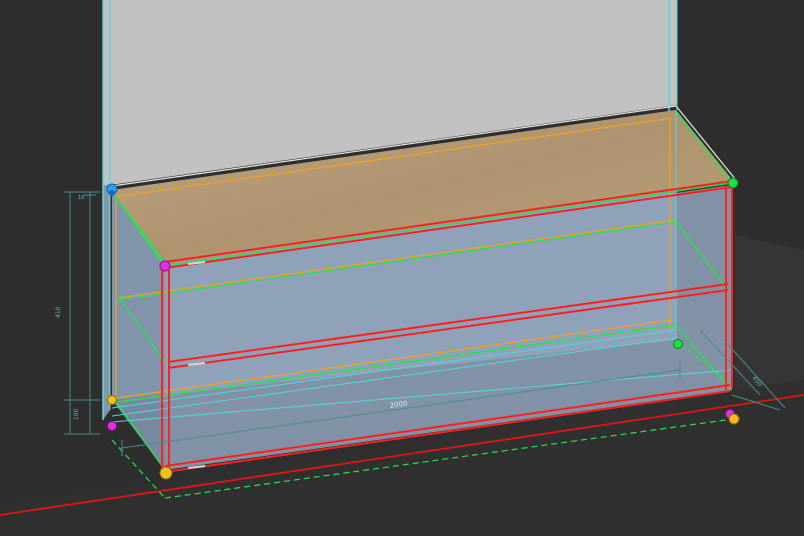  What do you see at coordinates (165, 266) in the screenshot?
I see `handle-top-left-front` at bounding box center [165, 266].